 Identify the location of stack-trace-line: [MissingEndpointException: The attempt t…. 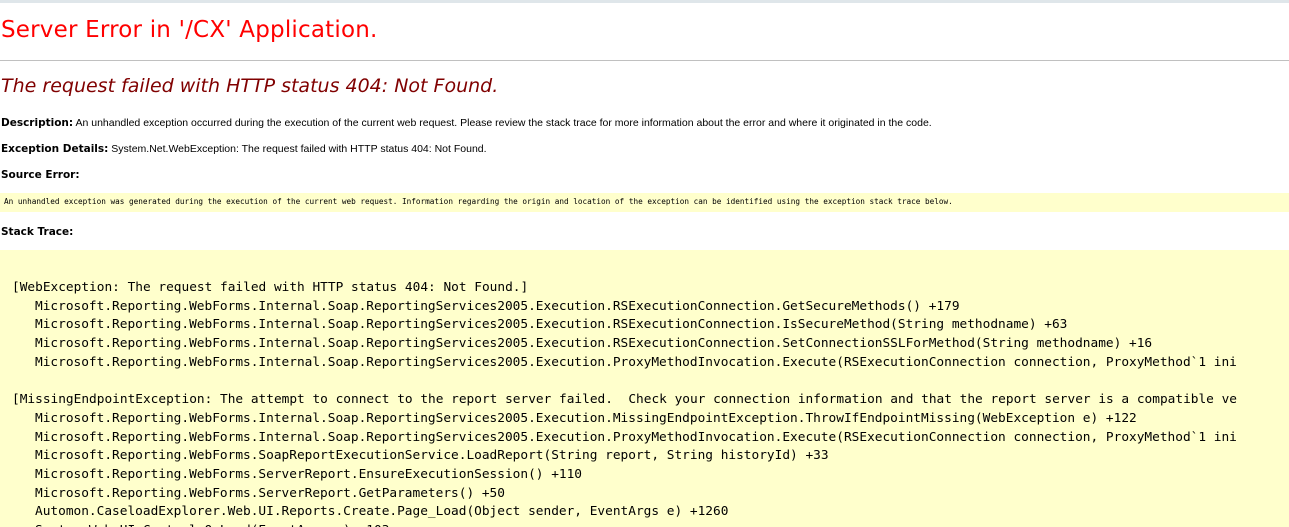
(624, 400).